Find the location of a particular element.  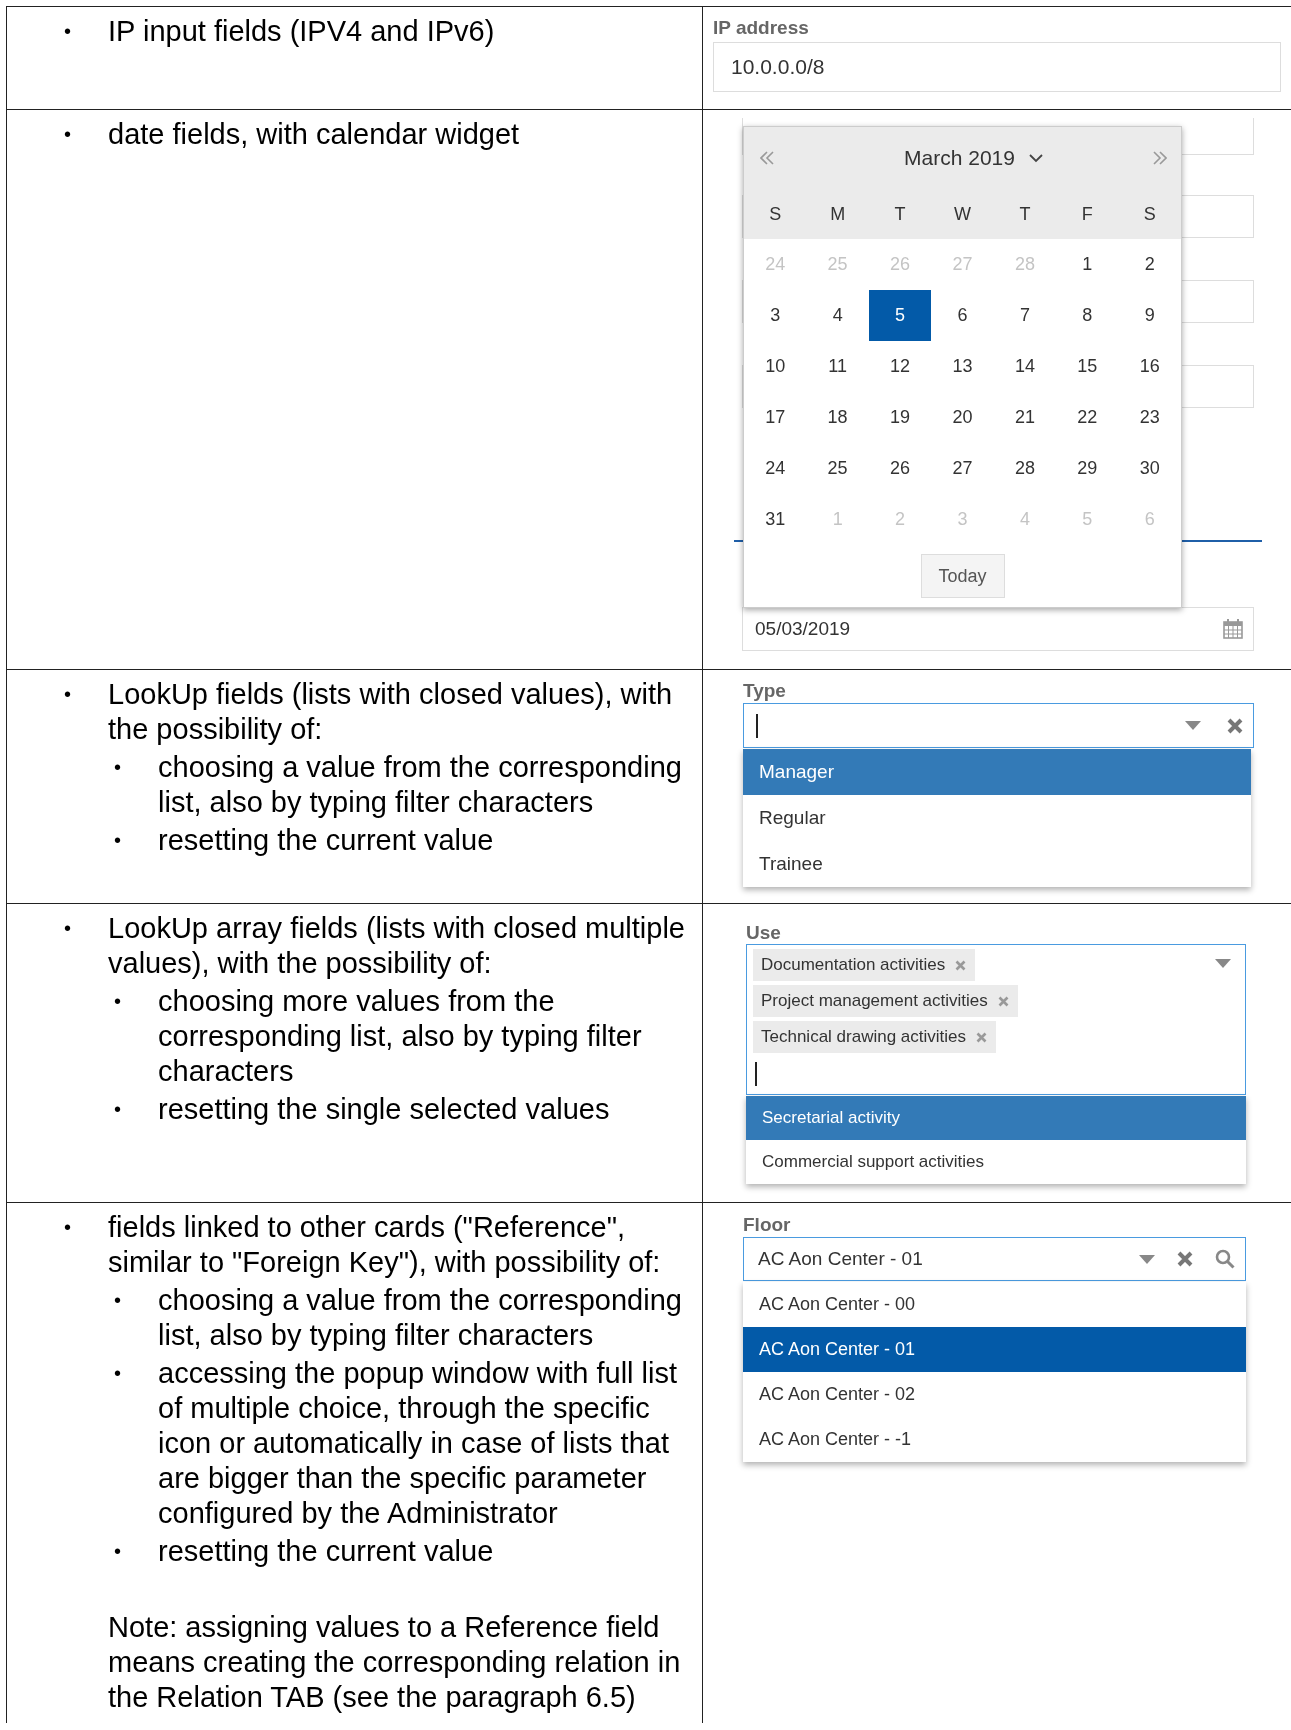

calendar-day: 31 is located at coordinates (775, 519).